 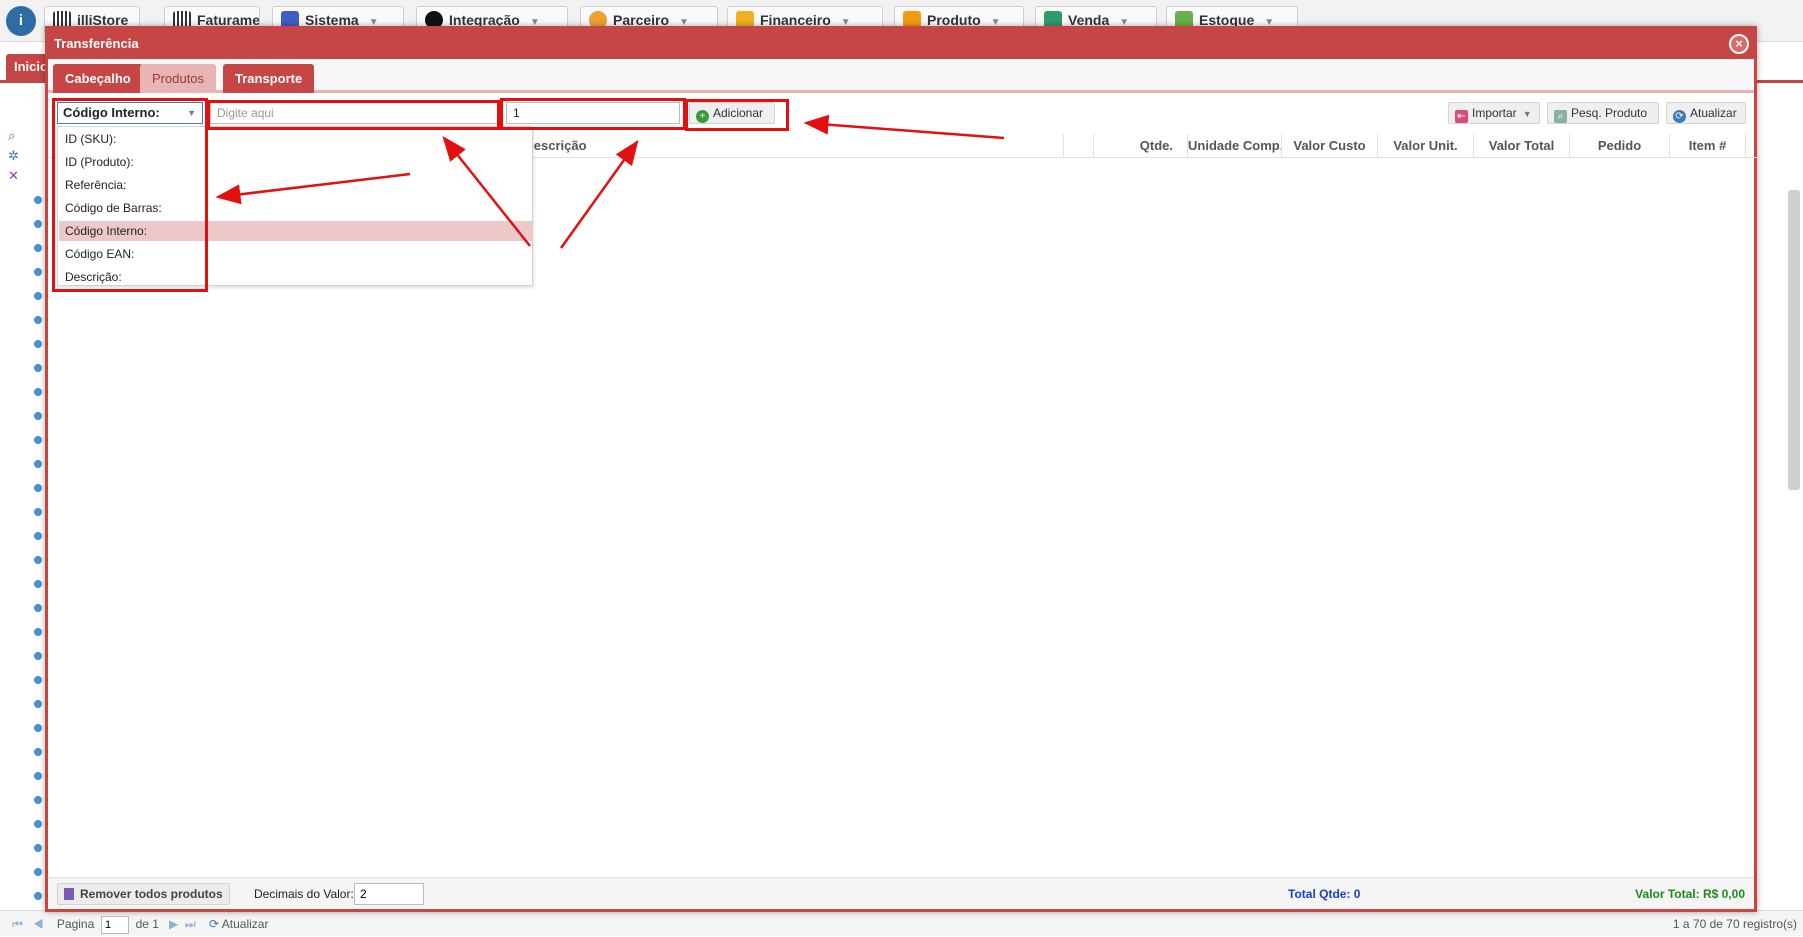 I want to click on tab-cabecalho: Cabeçalho, so click(x=98, y=78).